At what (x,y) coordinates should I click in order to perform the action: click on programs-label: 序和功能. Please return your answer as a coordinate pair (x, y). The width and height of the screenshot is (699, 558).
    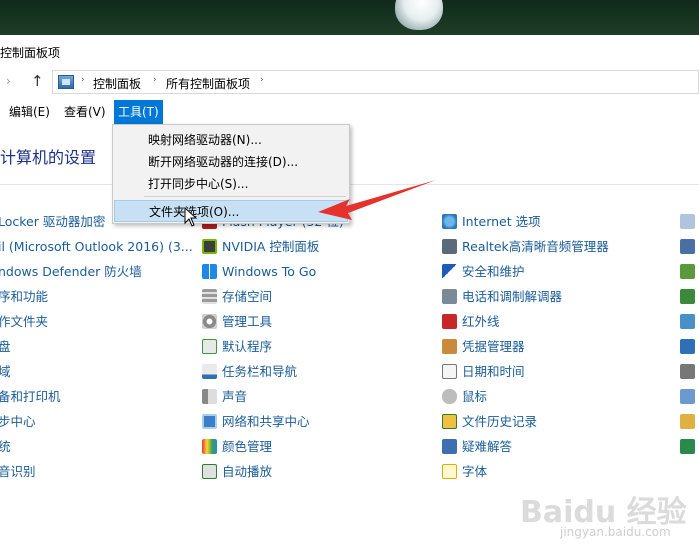
    Looking at the image, I should click on (24, 296).